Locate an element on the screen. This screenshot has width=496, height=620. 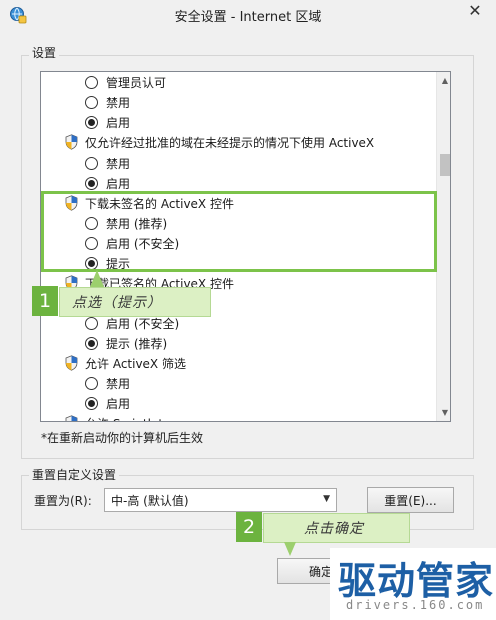
reset-group-label: 重置自定义设置 is located at coordinates (74, 474).